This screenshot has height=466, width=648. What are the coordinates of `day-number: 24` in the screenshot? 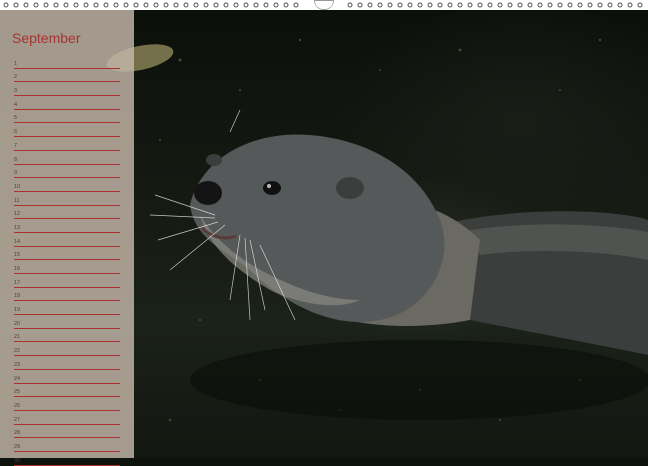 It's located at (17, 378).